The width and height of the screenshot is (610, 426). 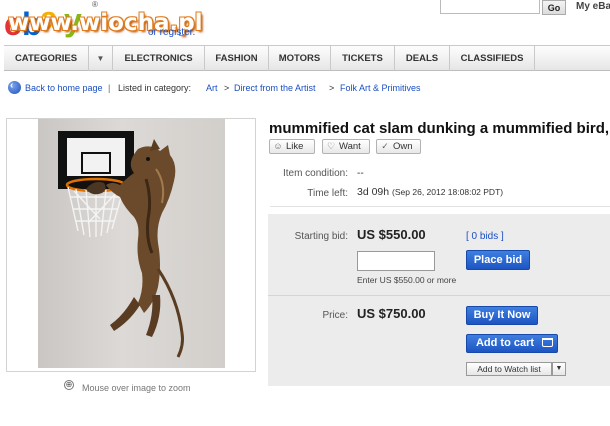 What do you see at coordinates (69, 385) in the screenshot?
I see `zoom-icon: ⊕` at bounding box center [69, 385].